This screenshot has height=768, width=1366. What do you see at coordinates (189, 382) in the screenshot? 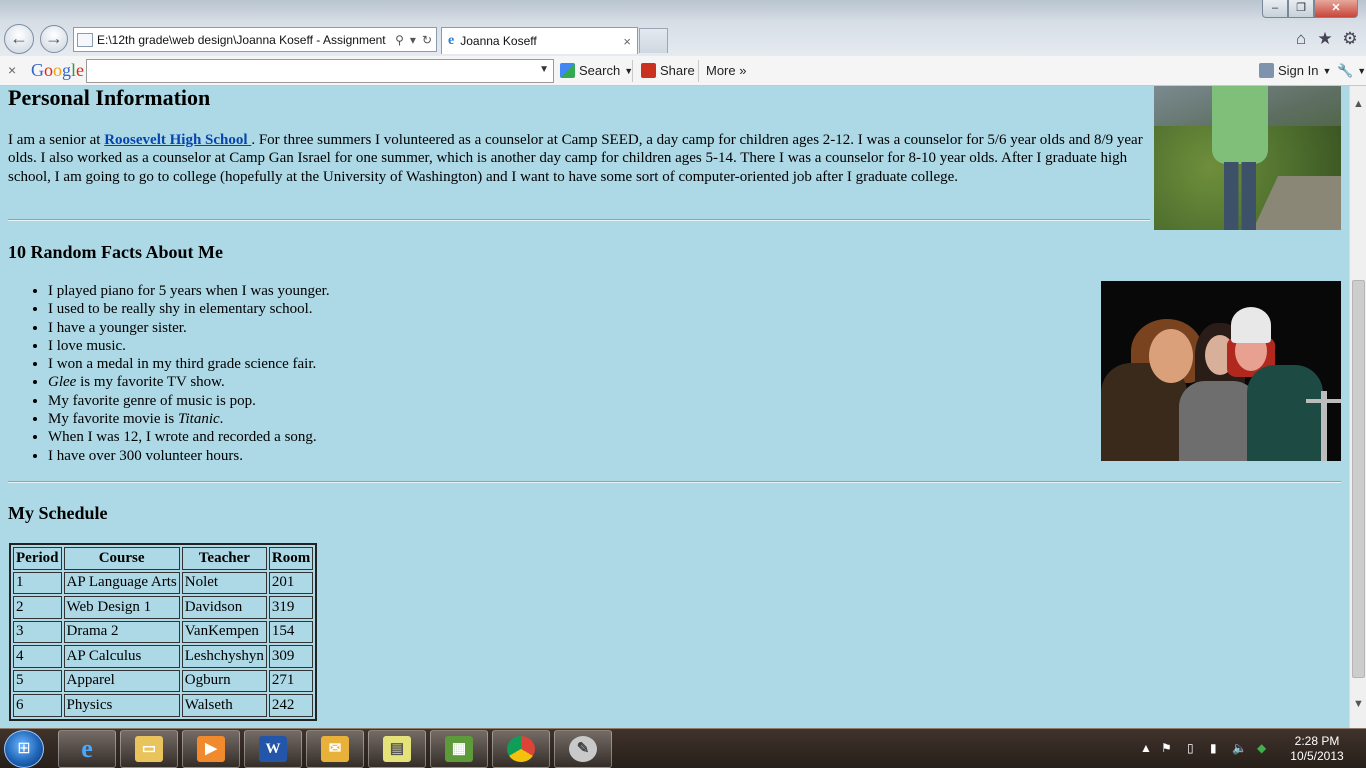
I see `list-item: Glee is my favorite TV show.` at bounding box center [189, 382].